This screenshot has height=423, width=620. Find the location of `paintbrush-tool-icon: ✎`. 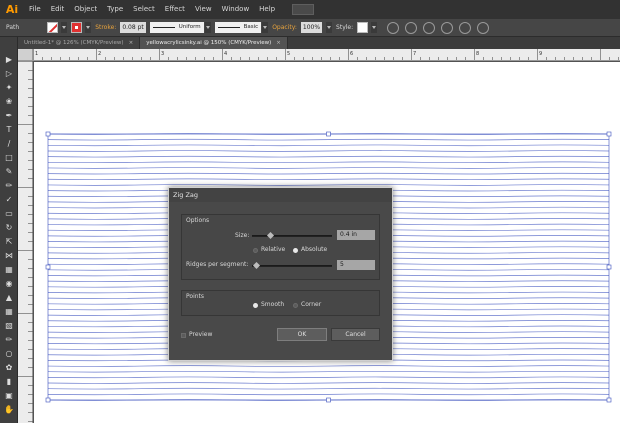

paintbrush-tool-icon: ✎ is located at coordinates (9, 172).